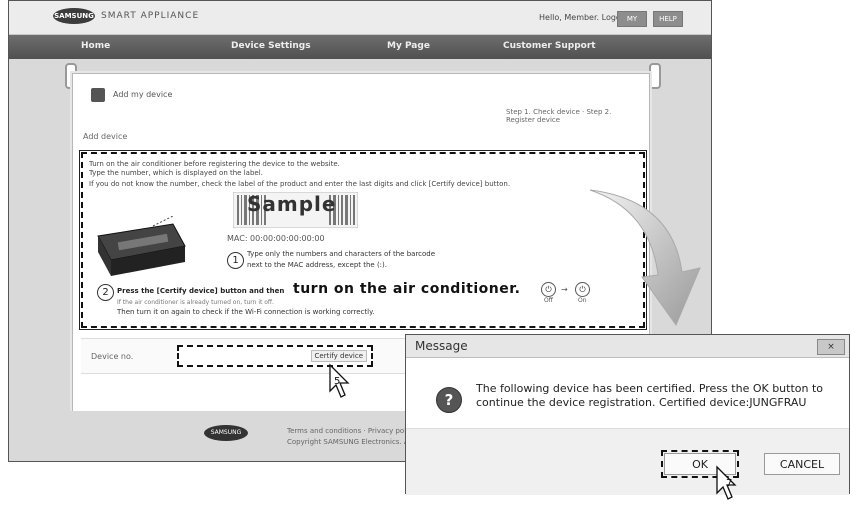 This screenshot has width=850, height=509. What do you see at coordinates (292, 204) in the screenshot?
I see `sample-watermark: Sample` at bounding box center [292, 204].